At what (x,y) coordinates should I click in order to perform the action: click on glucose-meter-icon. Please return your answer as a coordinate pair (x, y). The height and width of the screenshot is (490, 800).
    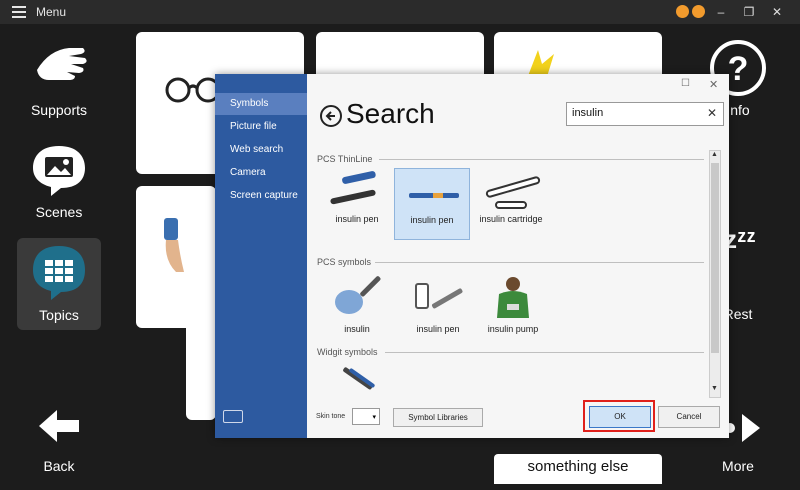
    Looking at the image, I should click on (174, 245).